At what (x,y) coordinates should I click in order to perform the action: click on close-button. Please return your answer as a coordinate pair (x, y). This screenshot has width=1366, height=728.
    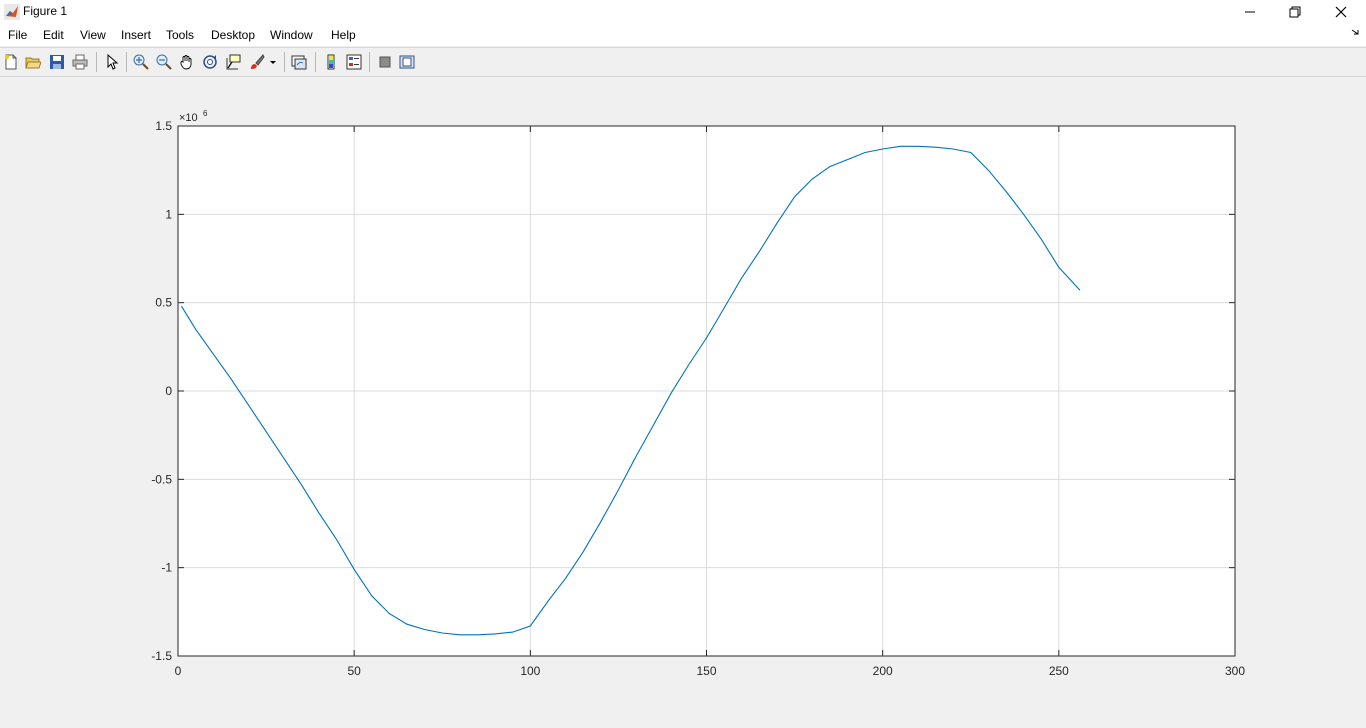
    Looking at the image, I should click on (1341, 12).